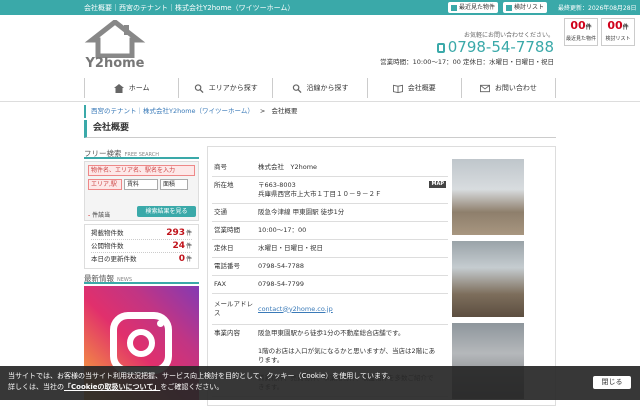  What do you see at coordinates (484, 88) in the screenshot?
I see `mail-icon` at bounding box center [484, 88].